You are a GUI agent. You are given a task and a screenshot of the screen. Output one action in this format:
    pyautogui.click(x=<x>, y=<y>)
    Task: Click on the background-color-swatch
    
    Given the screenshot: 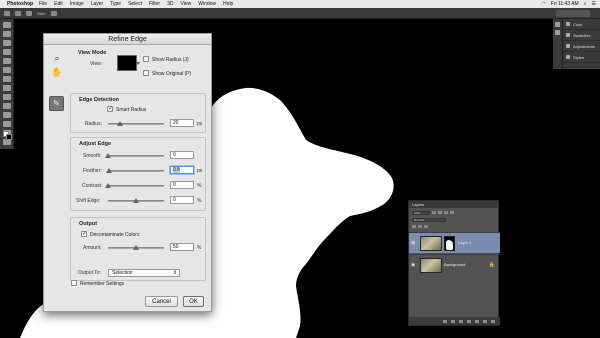 What is the action you would take?
    pyautogui.click(x=9, y=137)
    